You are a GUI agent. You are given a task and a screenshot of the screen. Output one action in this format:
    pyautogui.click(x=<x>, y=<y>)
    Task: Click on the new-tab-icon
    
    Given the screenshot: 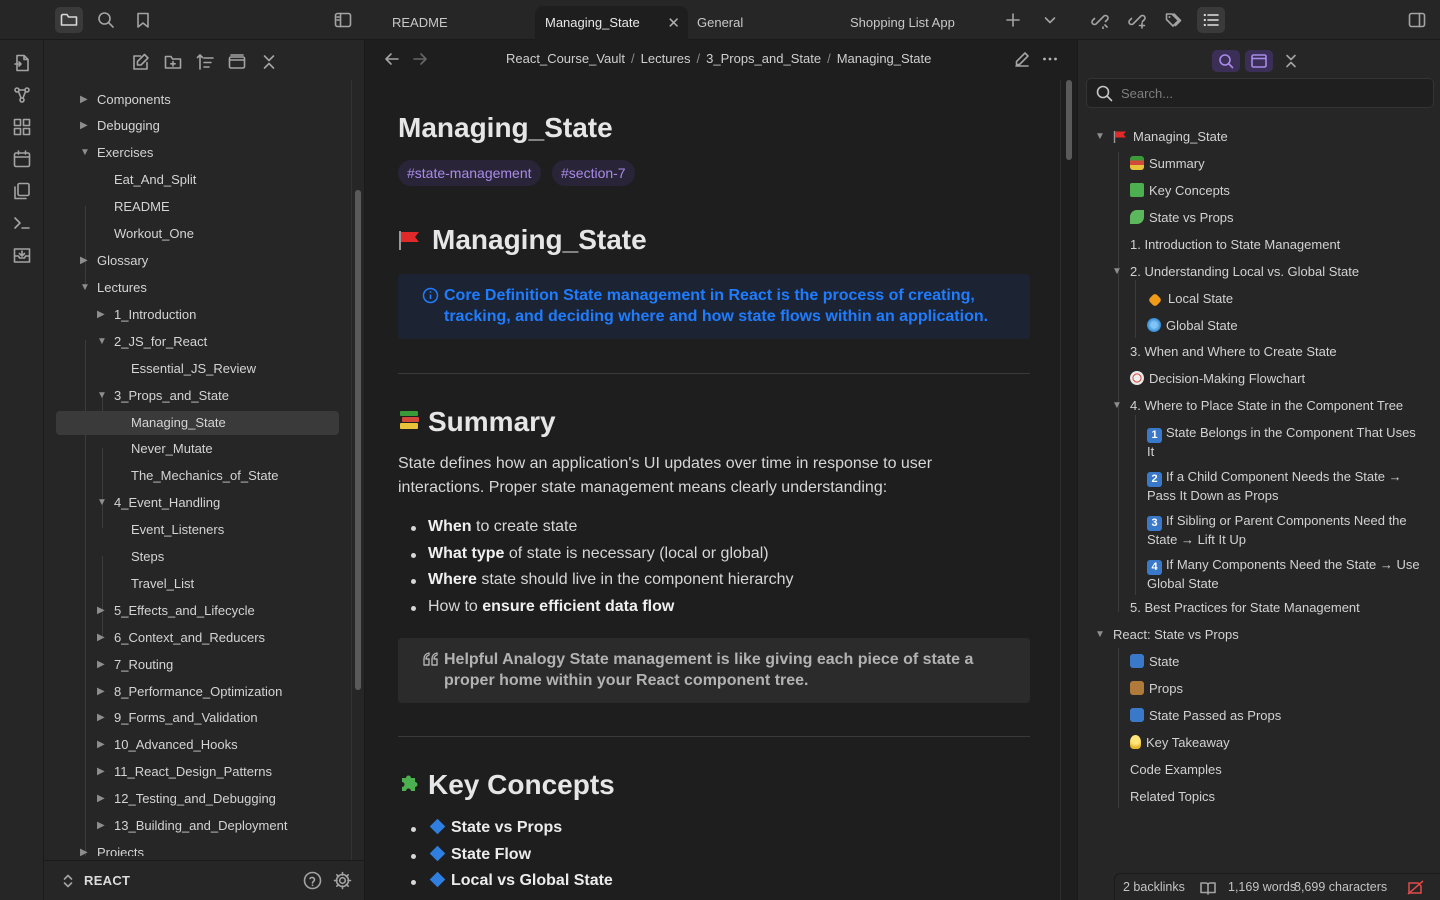 What is the action you would take?
    pyautogui.click(x=1013, y=20)
    